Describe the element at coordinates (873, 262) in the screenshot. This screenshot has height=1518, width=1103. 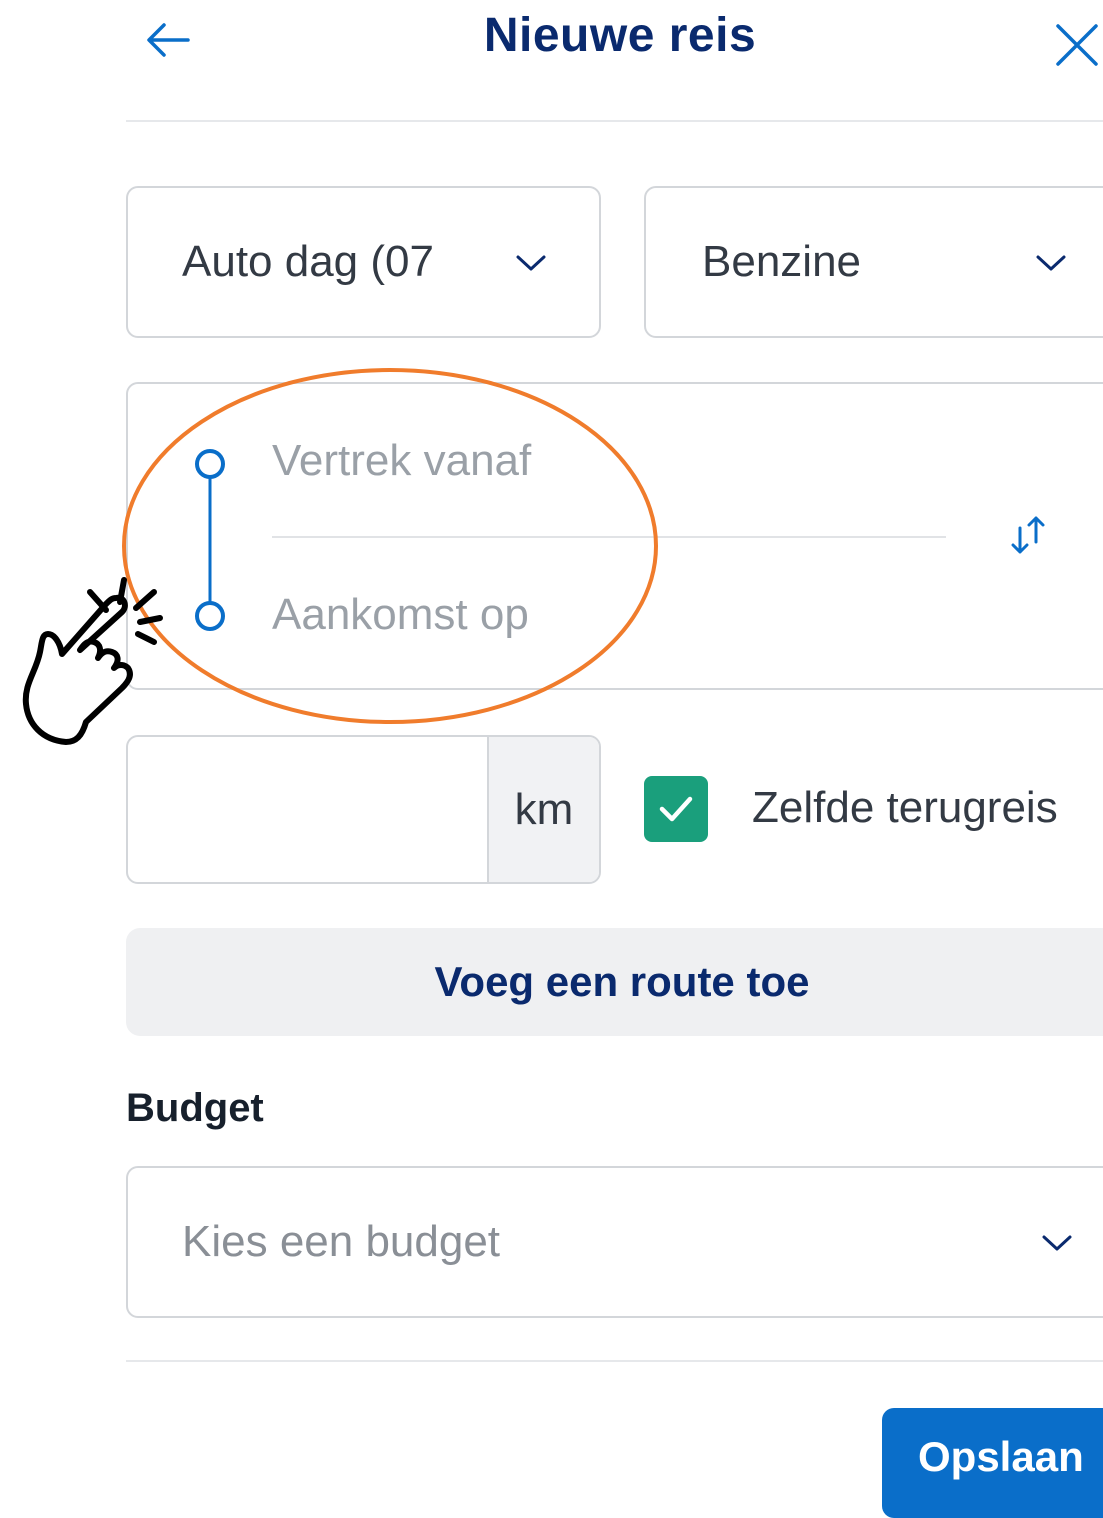
I see `fuel-select: Benzine` at that location.